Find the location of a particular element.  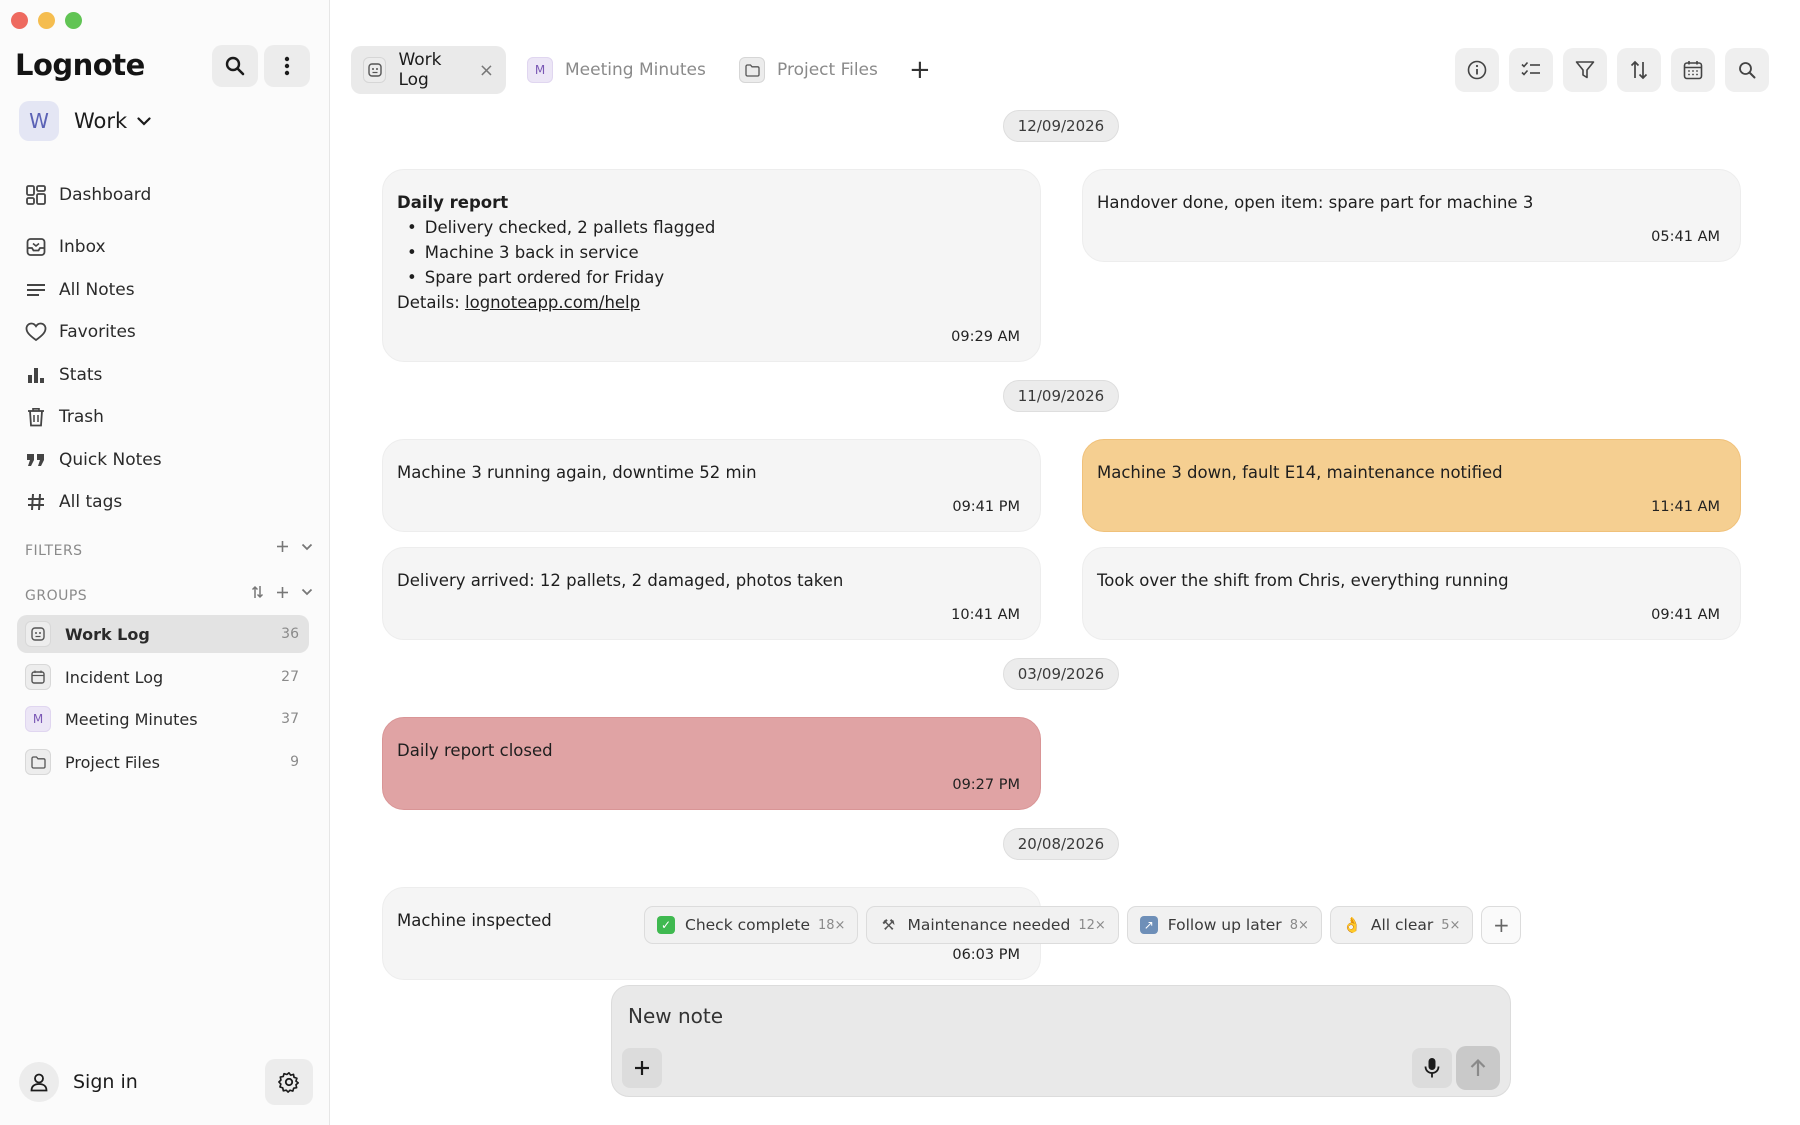

heart-icon is located at coordinates (36, 332).